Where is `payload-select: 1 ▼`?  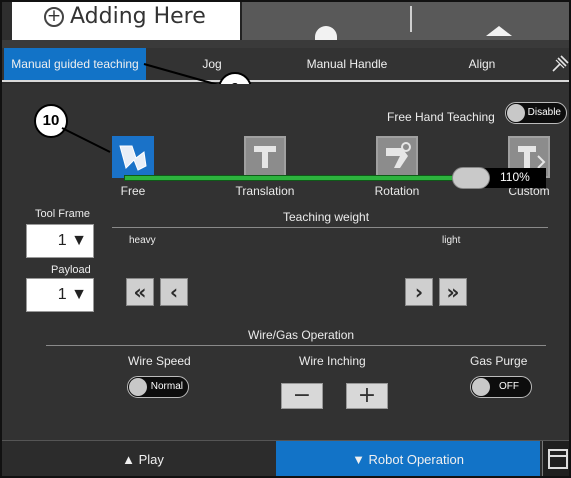 payload-select: 1 ▼ is located at coordinates (60, 295).